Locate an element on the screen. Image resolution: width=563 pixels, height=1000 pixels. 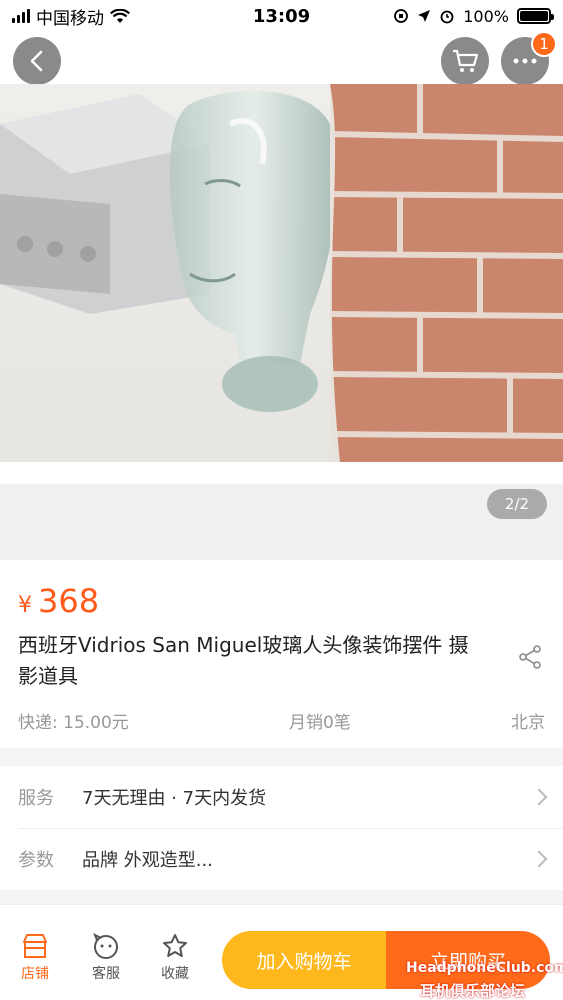
monthly-sales: 月销0笔 is located at coordinates (319, 723).